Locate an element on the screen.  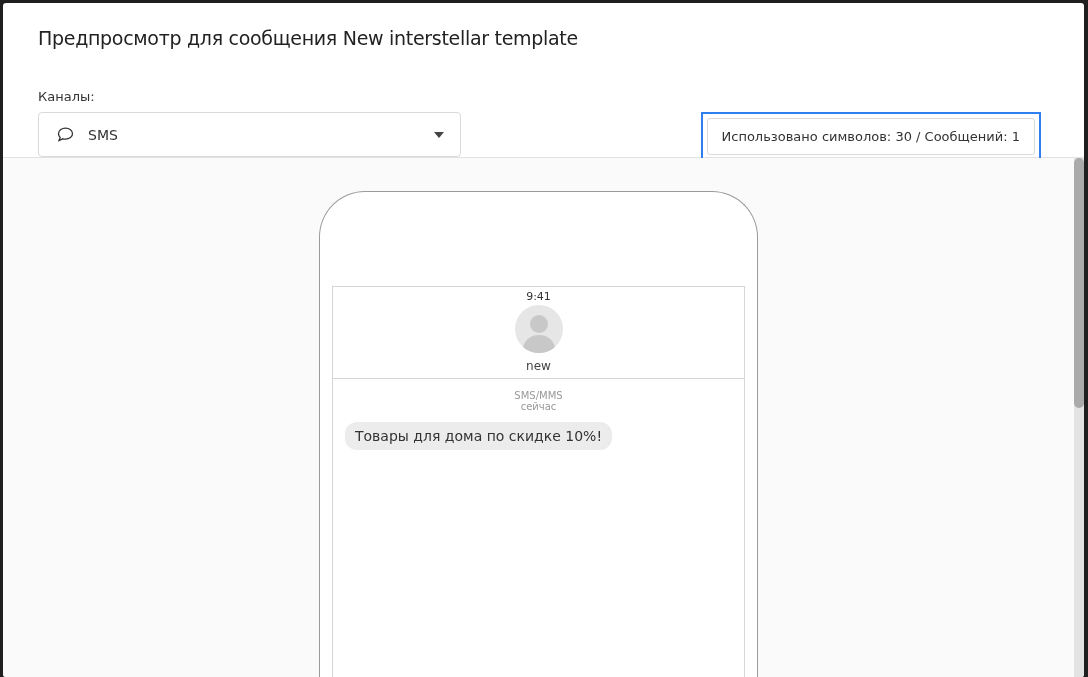
channels-label: Каналы: is located at coordinates (67, 96).